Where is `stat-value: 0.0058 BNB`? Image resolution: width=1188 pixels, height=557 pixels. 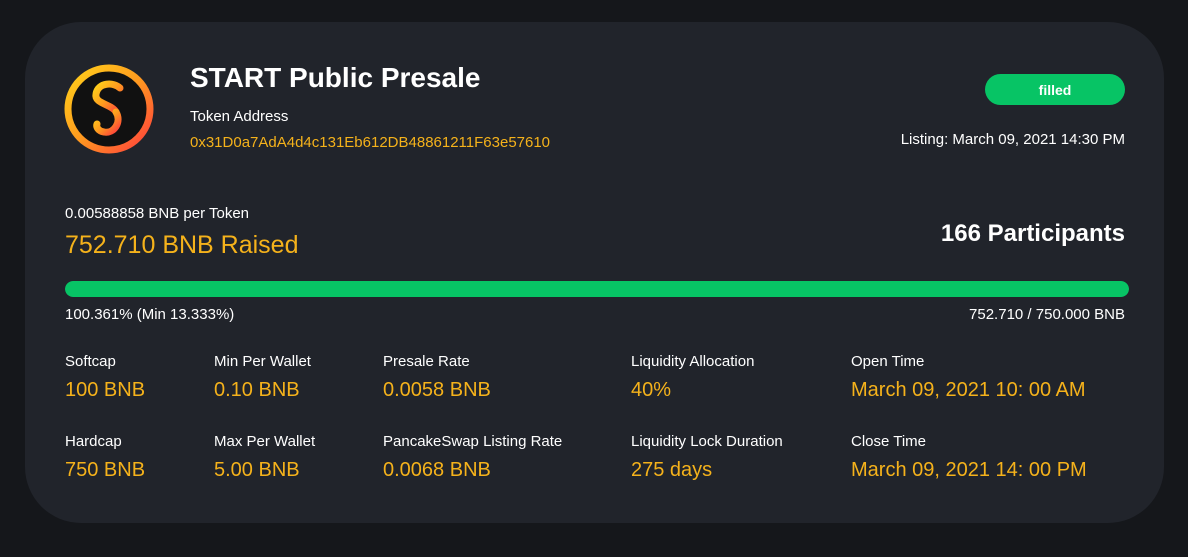
stat-value: 0.0058 BNB is located at coordinates (437, 390).